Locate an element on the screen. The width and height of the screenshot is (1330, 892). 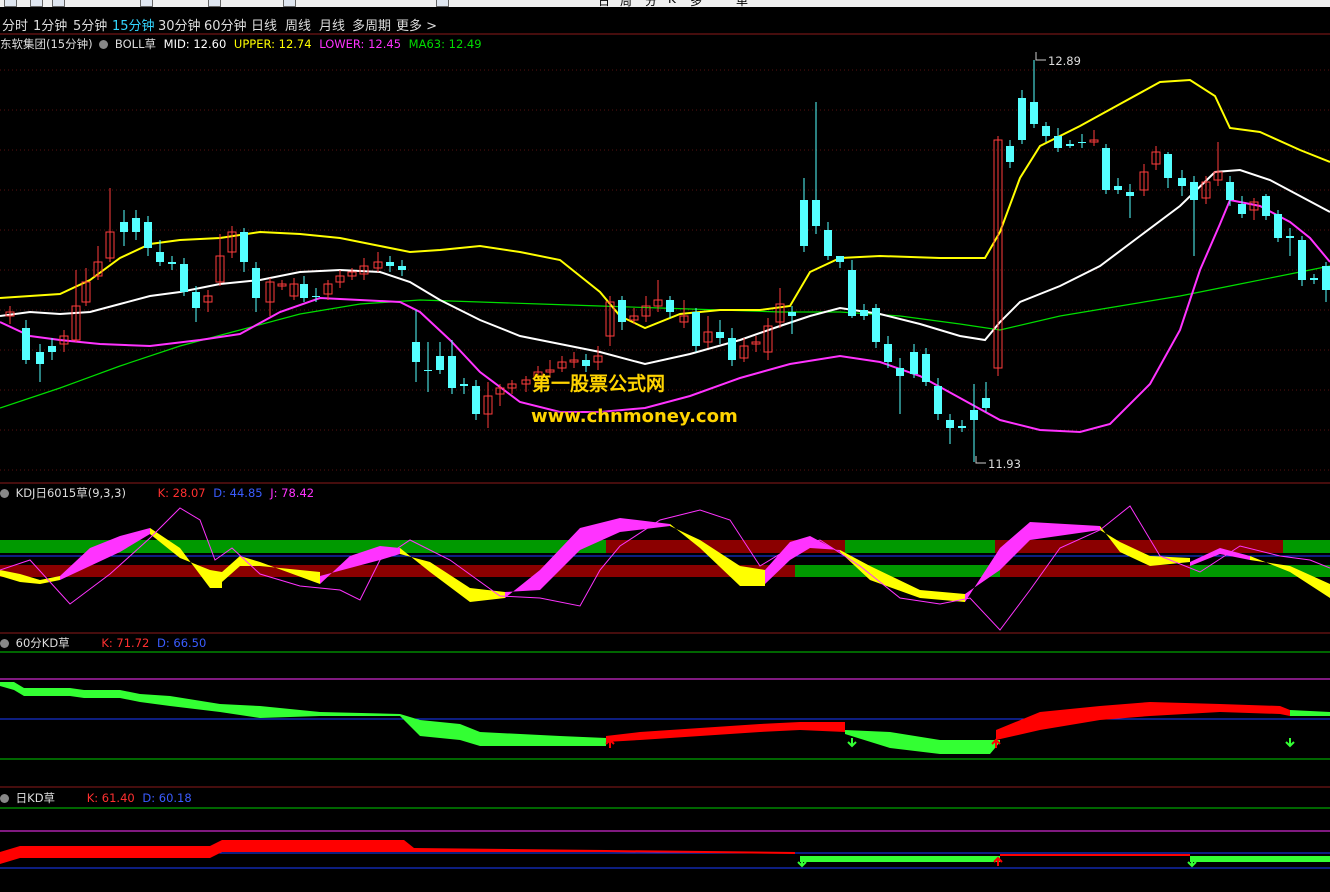
kdj-name: KDJ日6015草(9,3,3) is located at coordinates (71, 493).